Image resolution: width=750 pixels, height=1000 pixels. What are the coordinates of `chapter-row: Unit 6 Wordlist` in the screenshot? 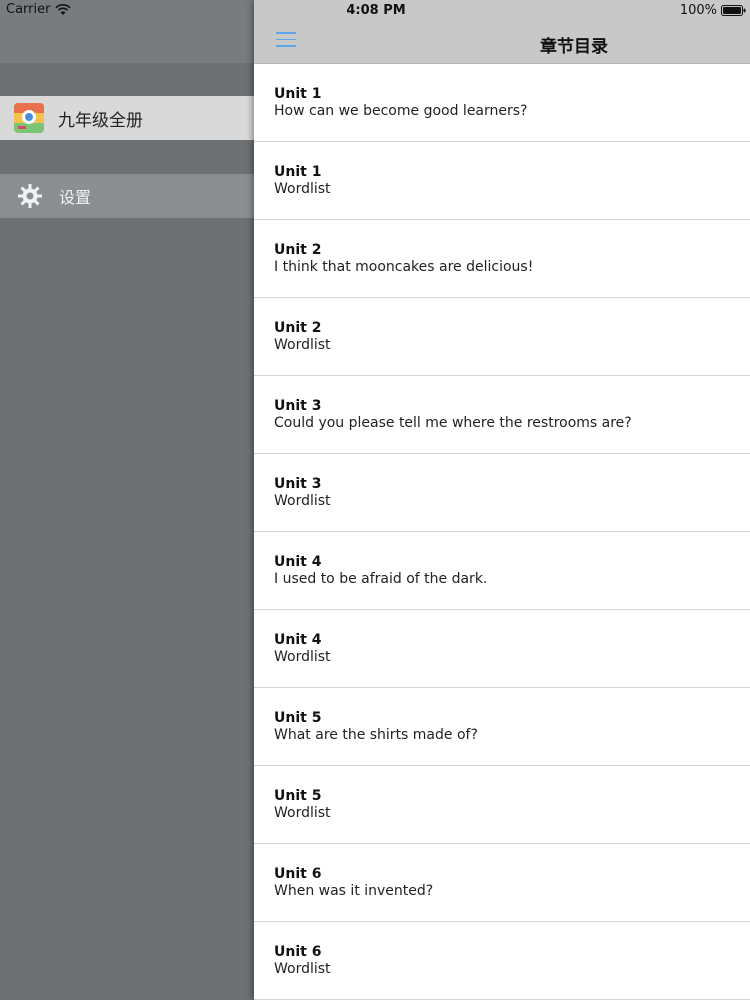 It's located at (502, 961).